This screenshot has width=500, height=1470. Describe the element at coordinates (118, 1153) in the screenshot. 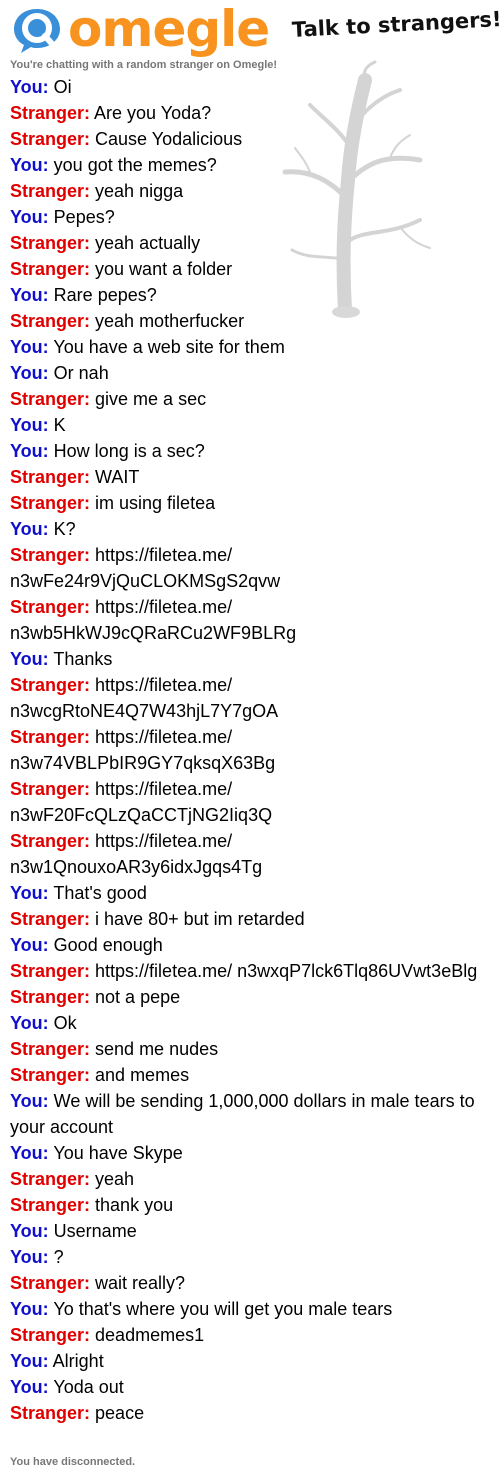

I see `message-text: You have Skype` at that location.